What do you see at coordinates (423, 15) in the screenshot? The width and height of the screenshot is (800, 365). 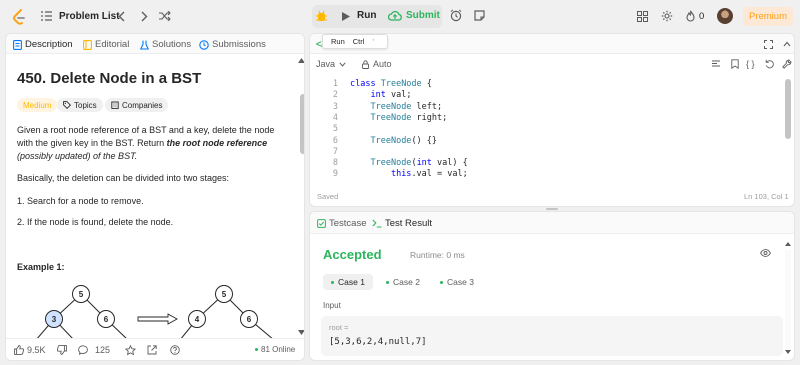 I see `submit-button: Submit` at bounding box center [423, 15].